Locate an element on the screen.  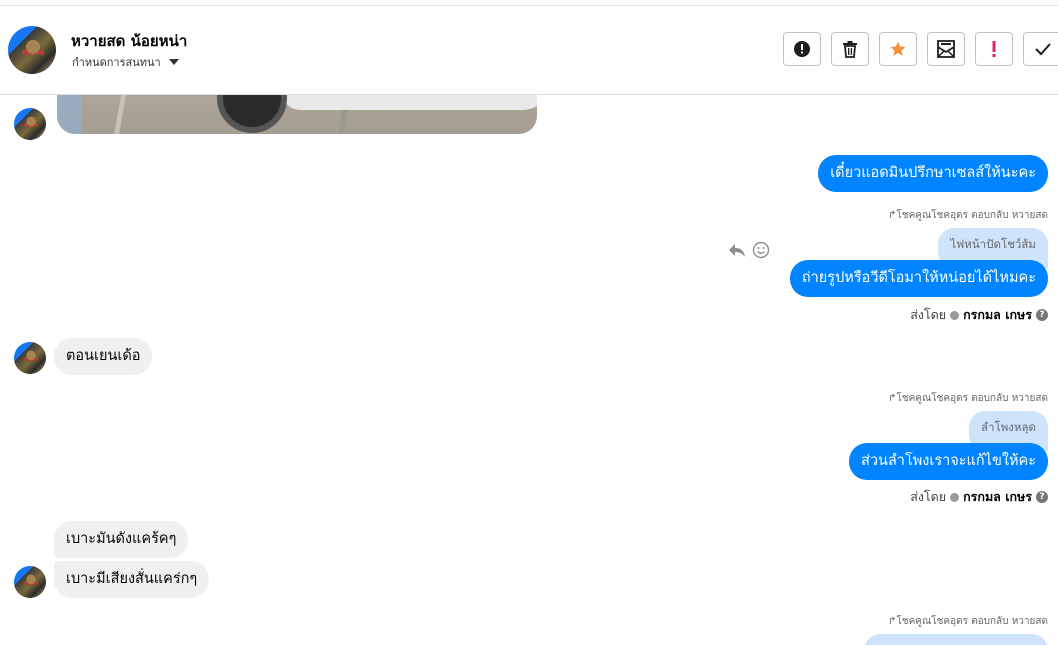
trash-icon is located at coordinates (850, 49).